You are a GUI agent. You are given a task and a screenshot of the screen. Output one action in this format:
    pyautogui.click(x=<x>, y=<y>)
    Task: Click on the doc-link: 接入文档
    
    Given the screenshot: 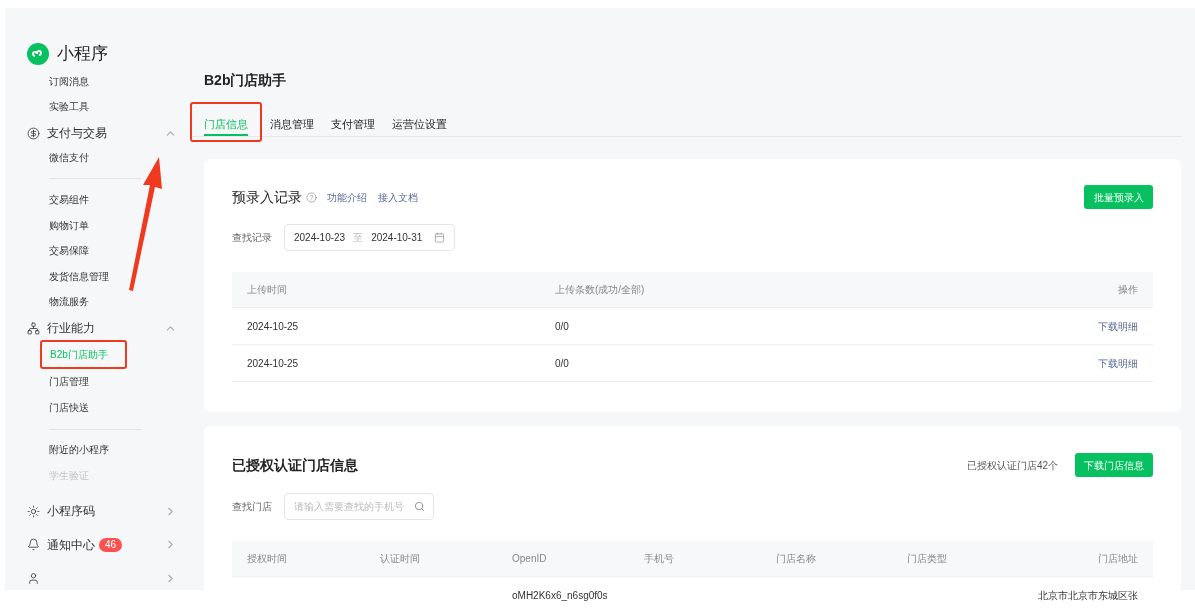 What is the action you would take?
    pyautogui.click(x=398, y=197)
    